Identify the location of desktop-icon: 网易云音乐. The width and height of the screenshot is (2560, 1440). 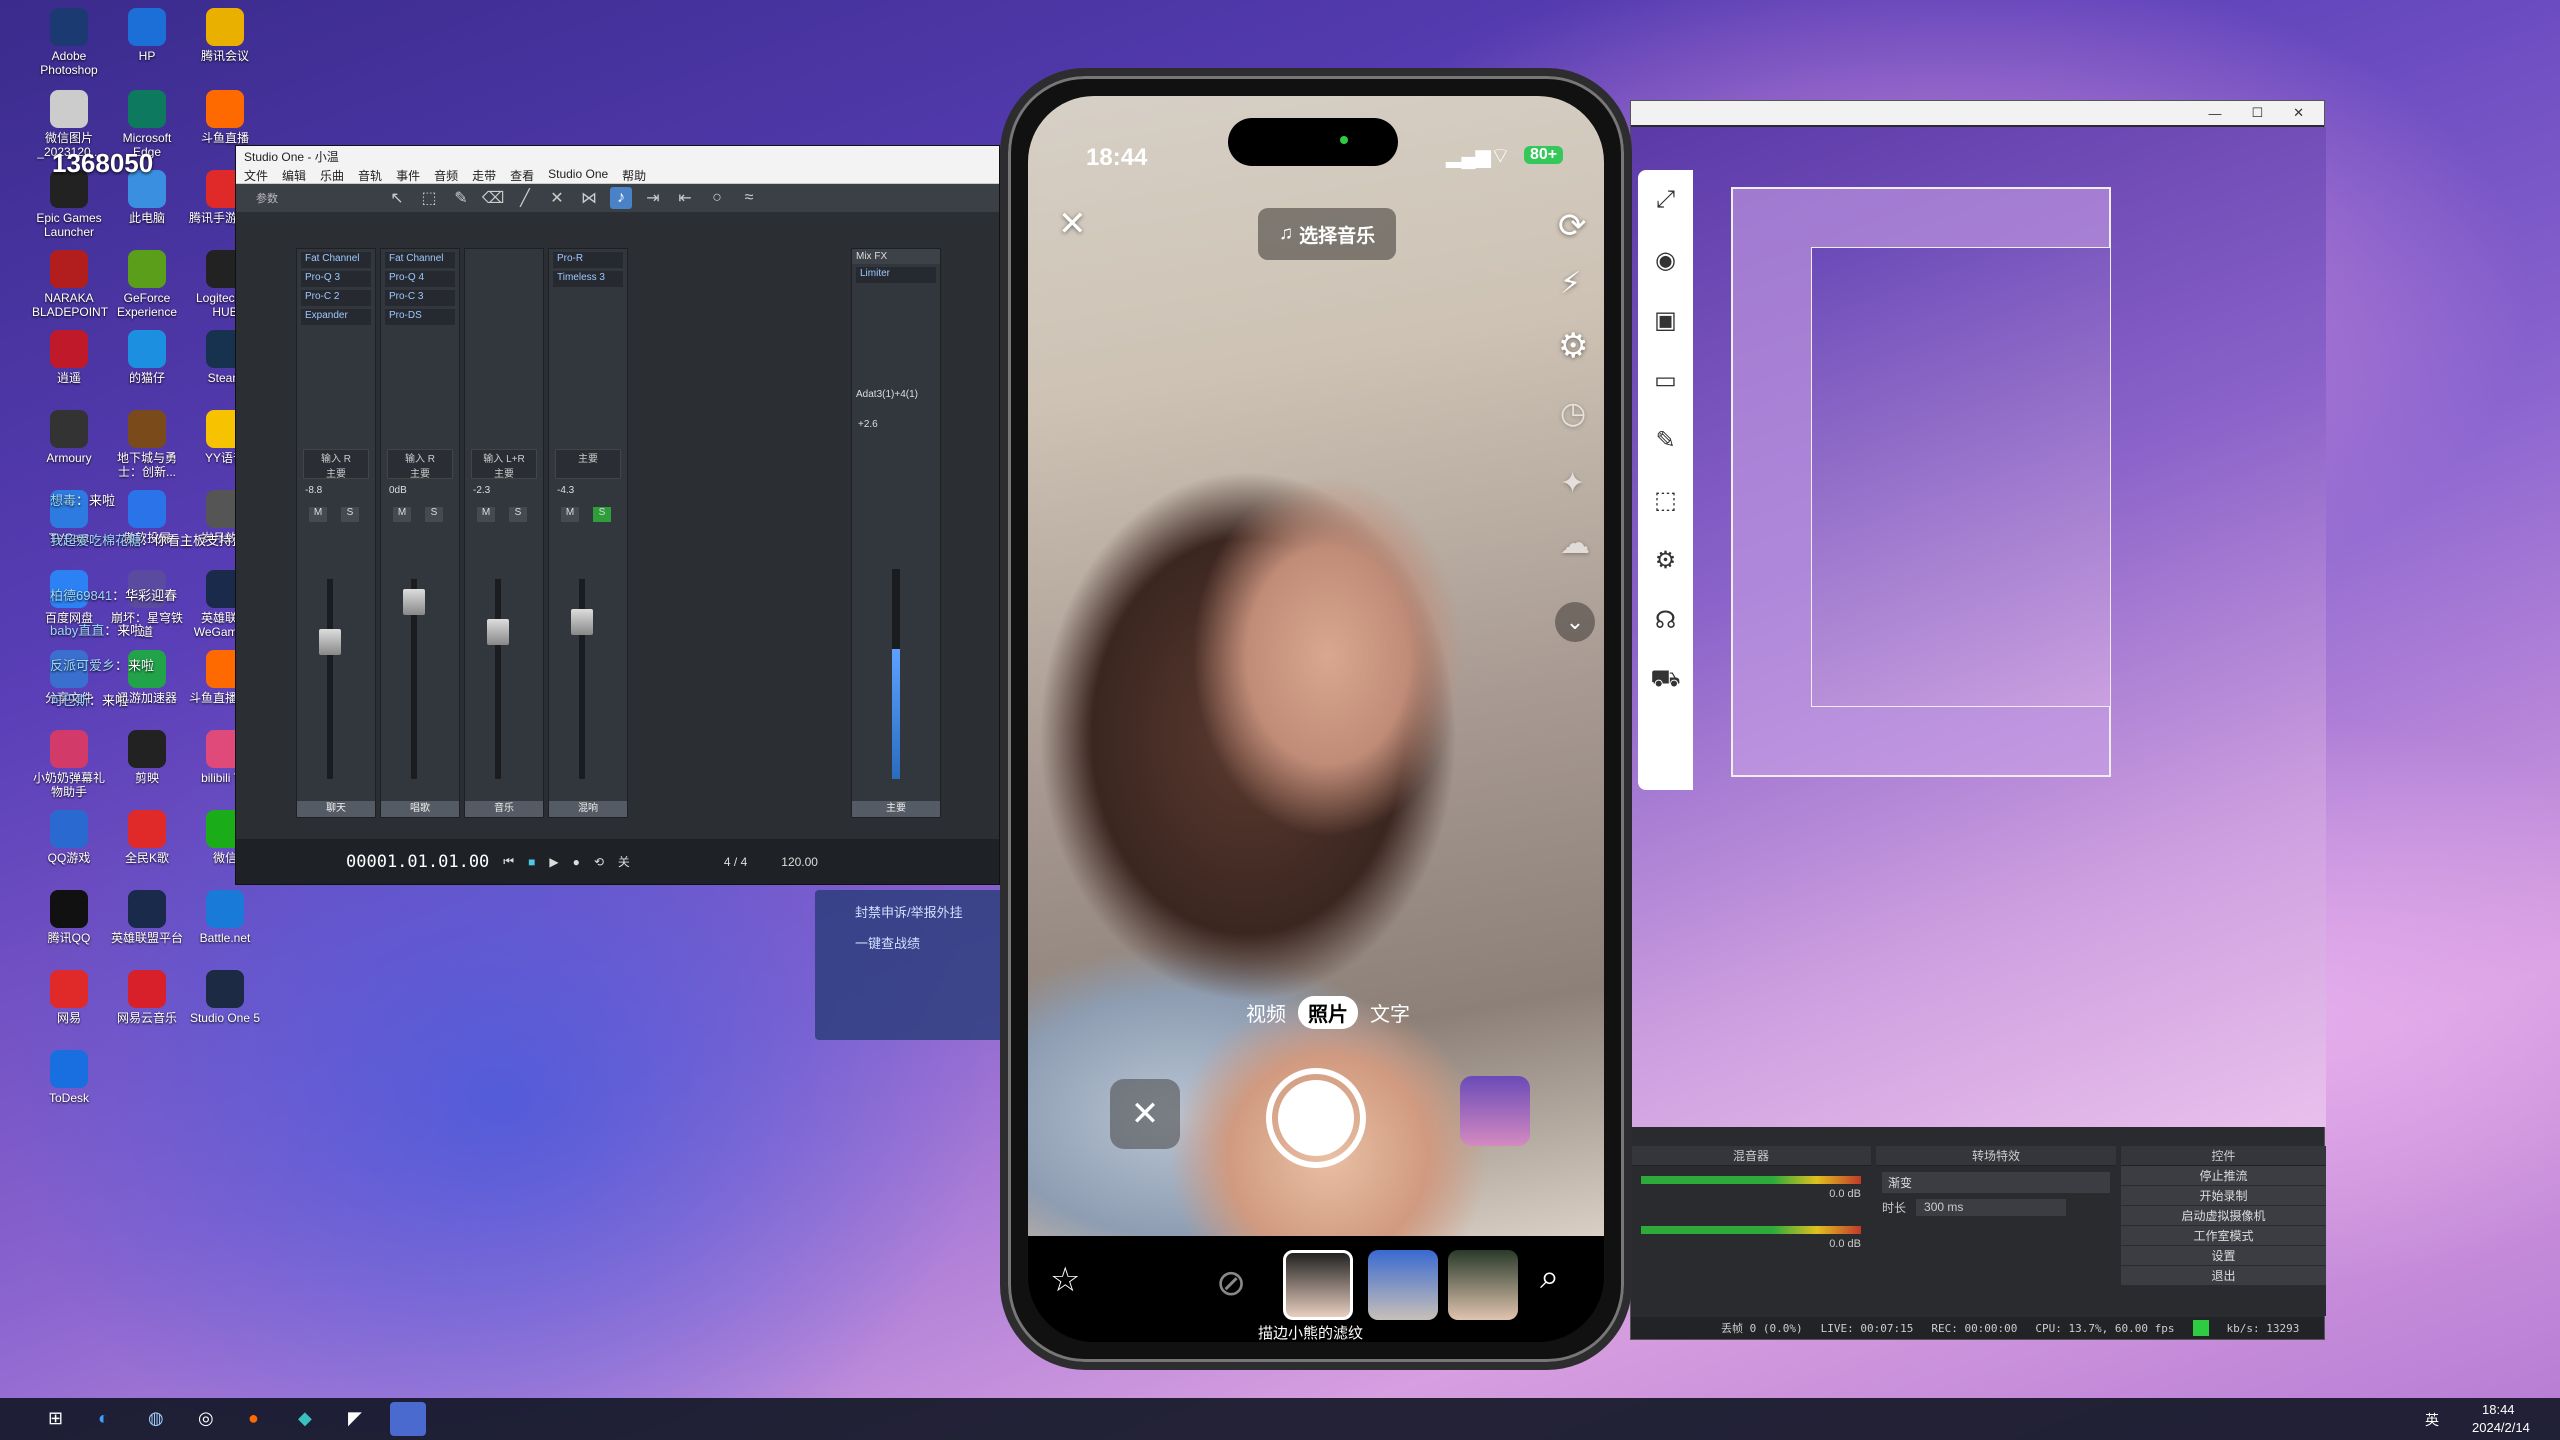
(147, 997).